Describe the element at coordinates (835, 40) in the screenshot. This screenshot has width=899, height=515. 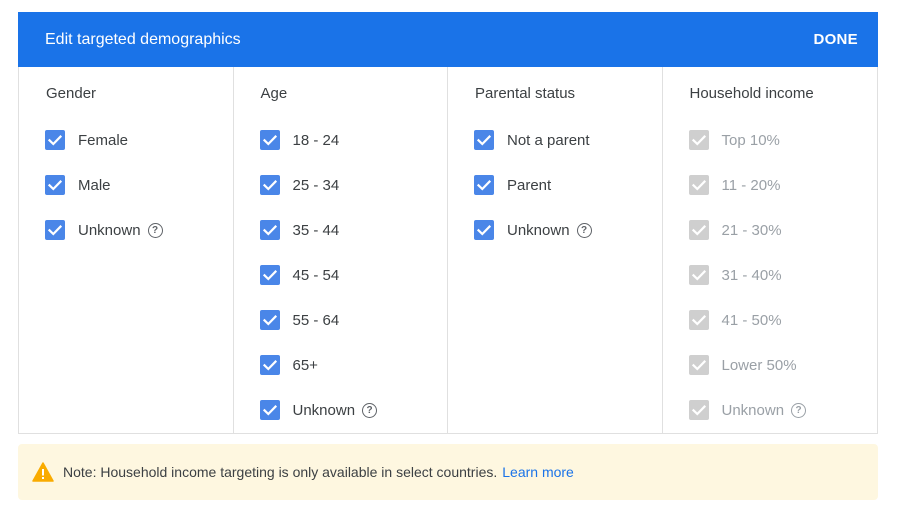
I see `done-button: DONE` at that location.